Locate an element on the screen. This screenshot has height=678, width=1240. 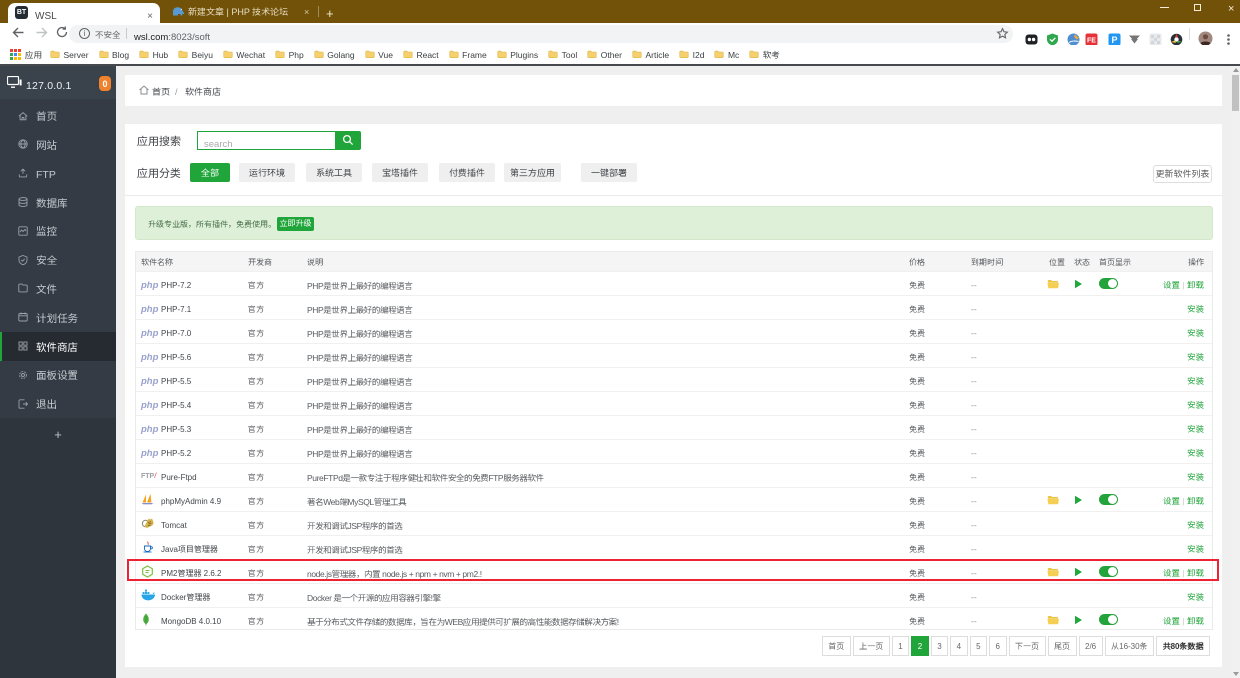
svg-text: P is located at coordinates (1114, 40).